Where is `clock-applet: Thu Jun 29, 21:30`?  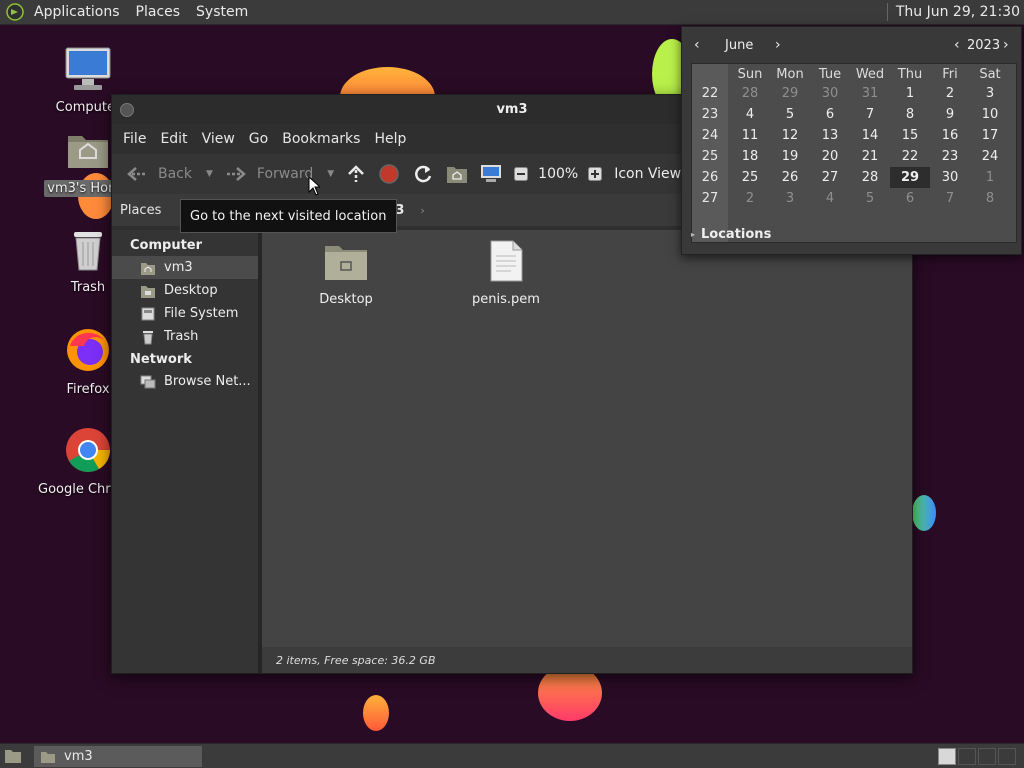
clock-applet: Thu Jun 29, 21:30 is located at coordinates (955, 12).